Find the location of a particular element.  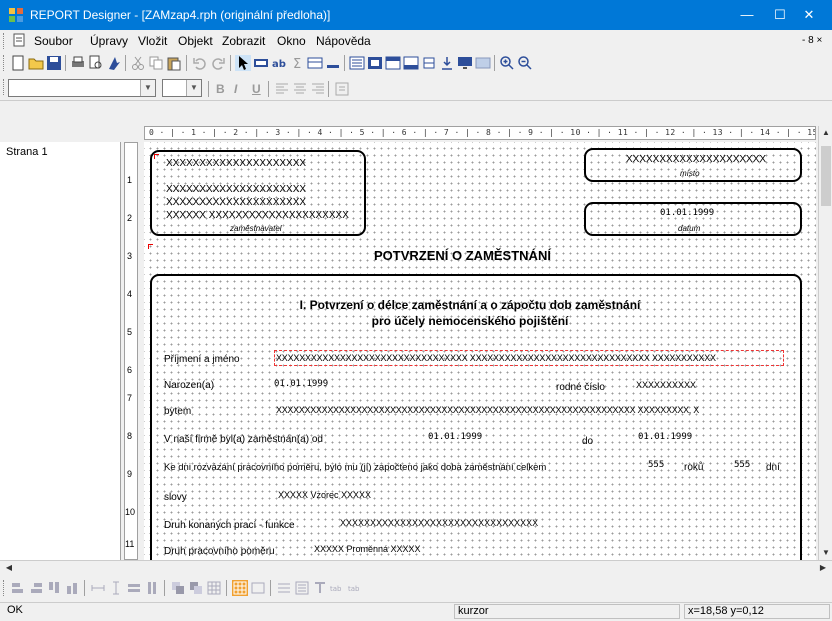

align-center-icon is located at coordinates (300, 89).